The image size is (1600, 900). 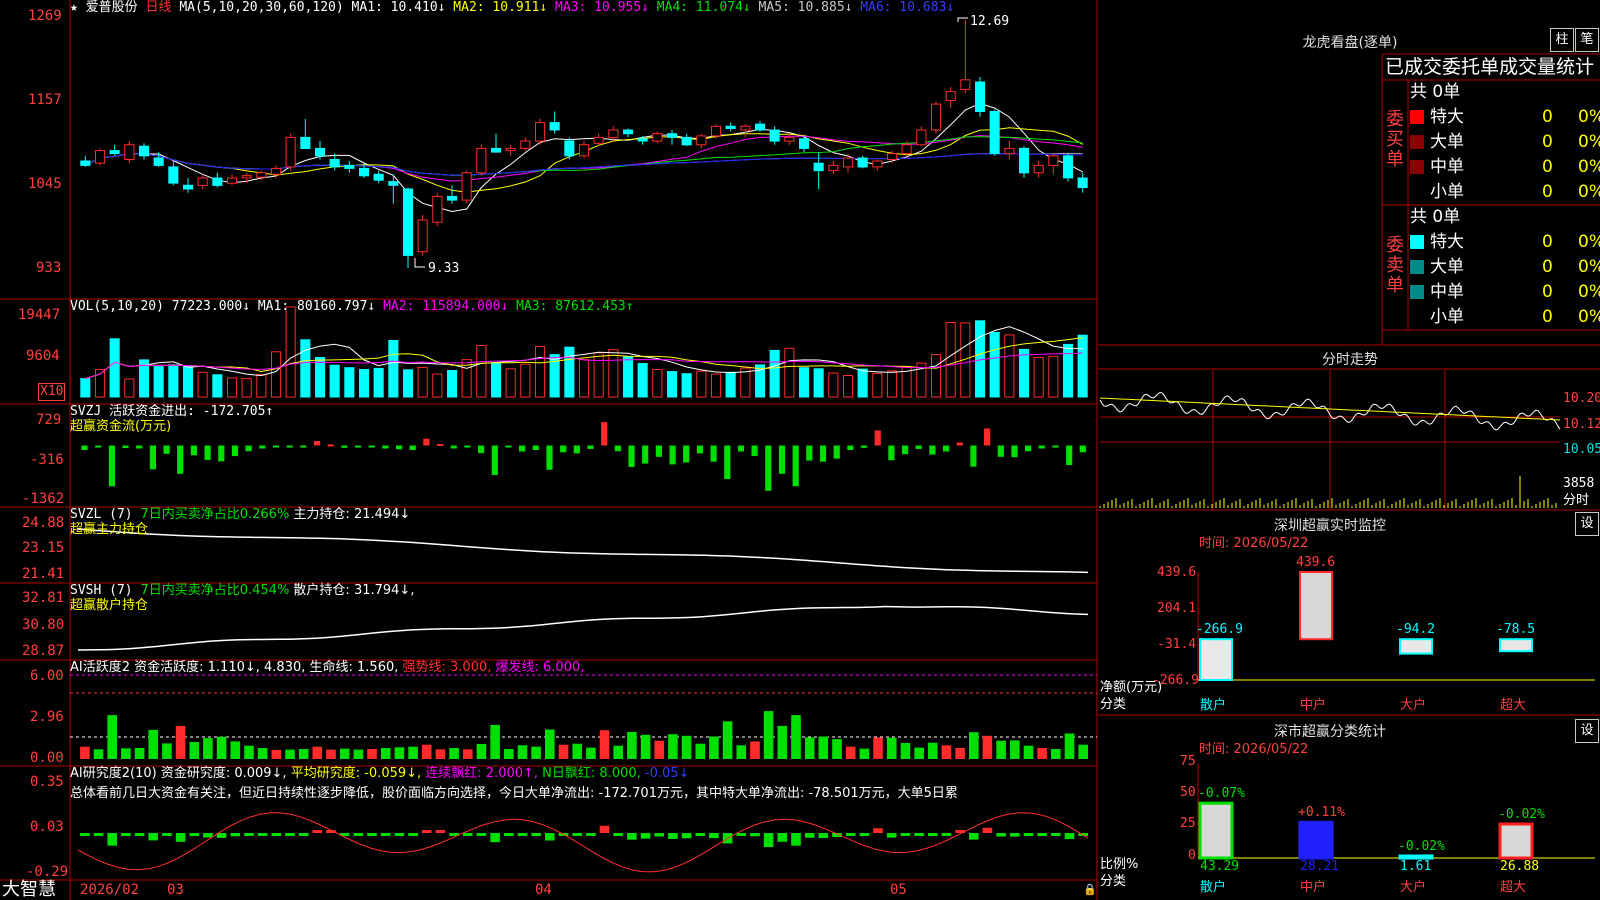 I want to click on monitor-settings-button: 设, so click(x=1587, y=524).